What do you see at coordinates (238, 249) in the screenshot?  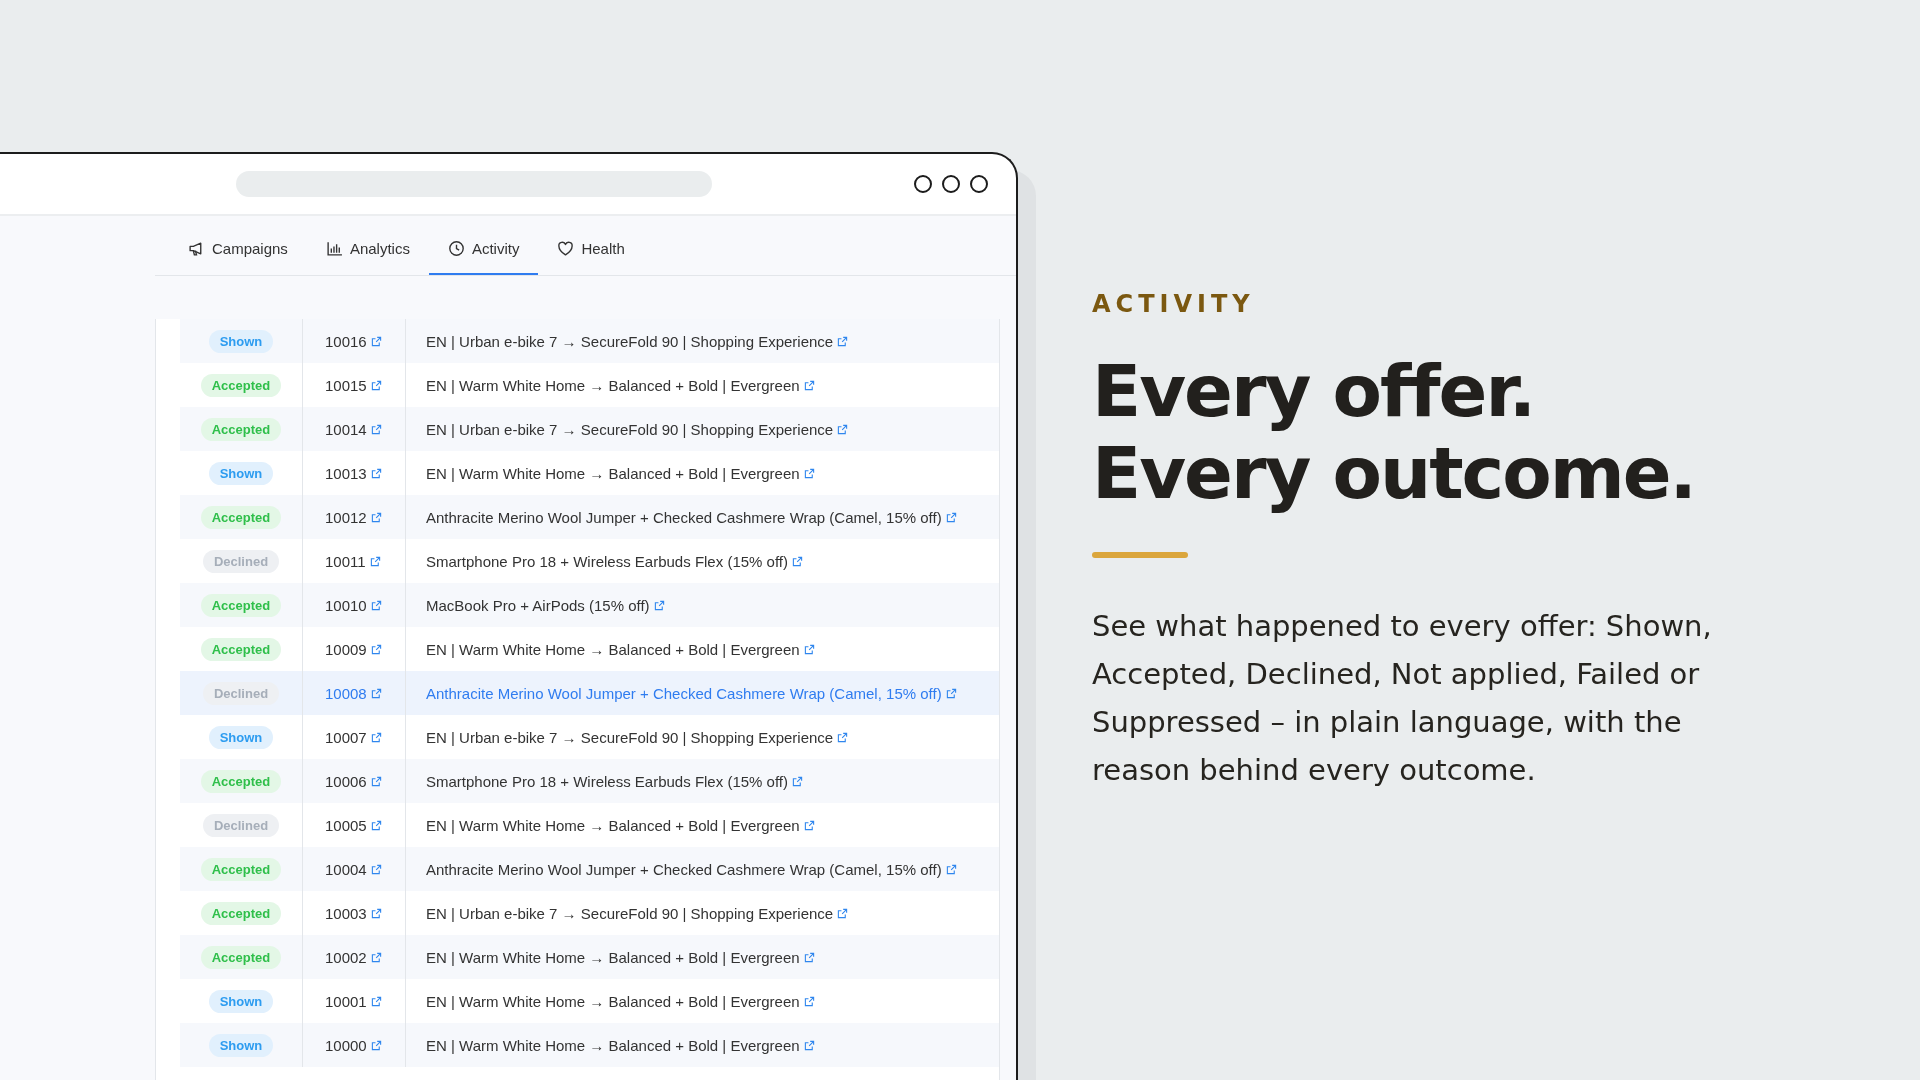 I see `nav-tab: Campaigns` at bounding box center [238, 249].